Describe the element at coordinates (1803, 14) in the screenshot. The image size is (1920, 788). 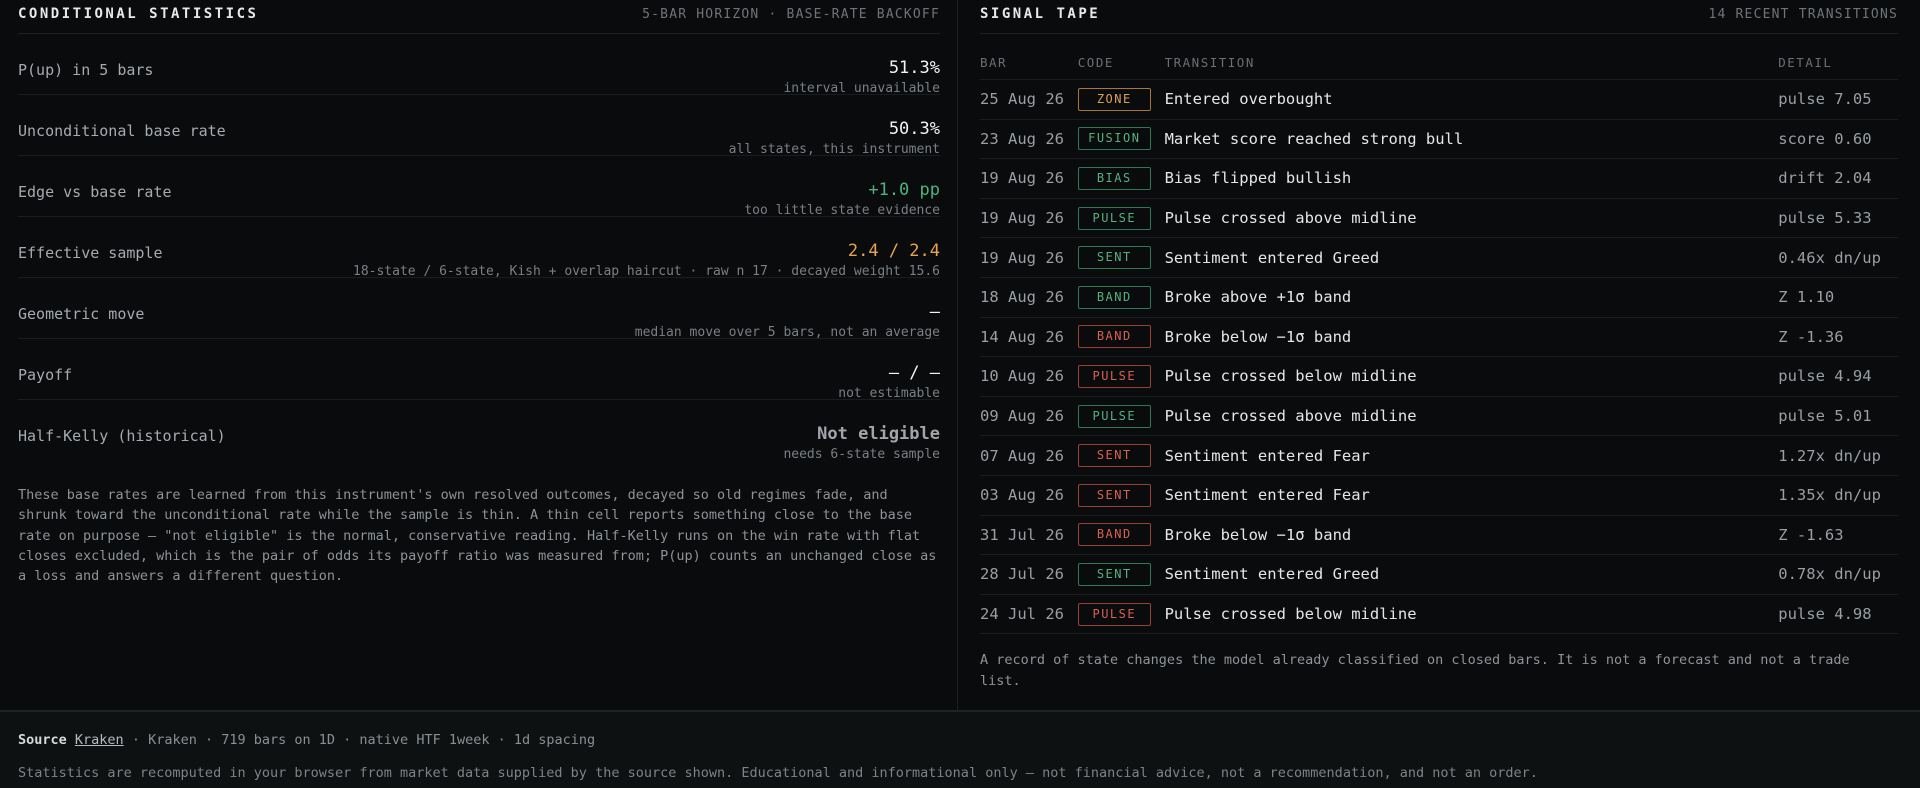
I see `tape-meta: 14 RECENT TRANSITIONS` at that location.